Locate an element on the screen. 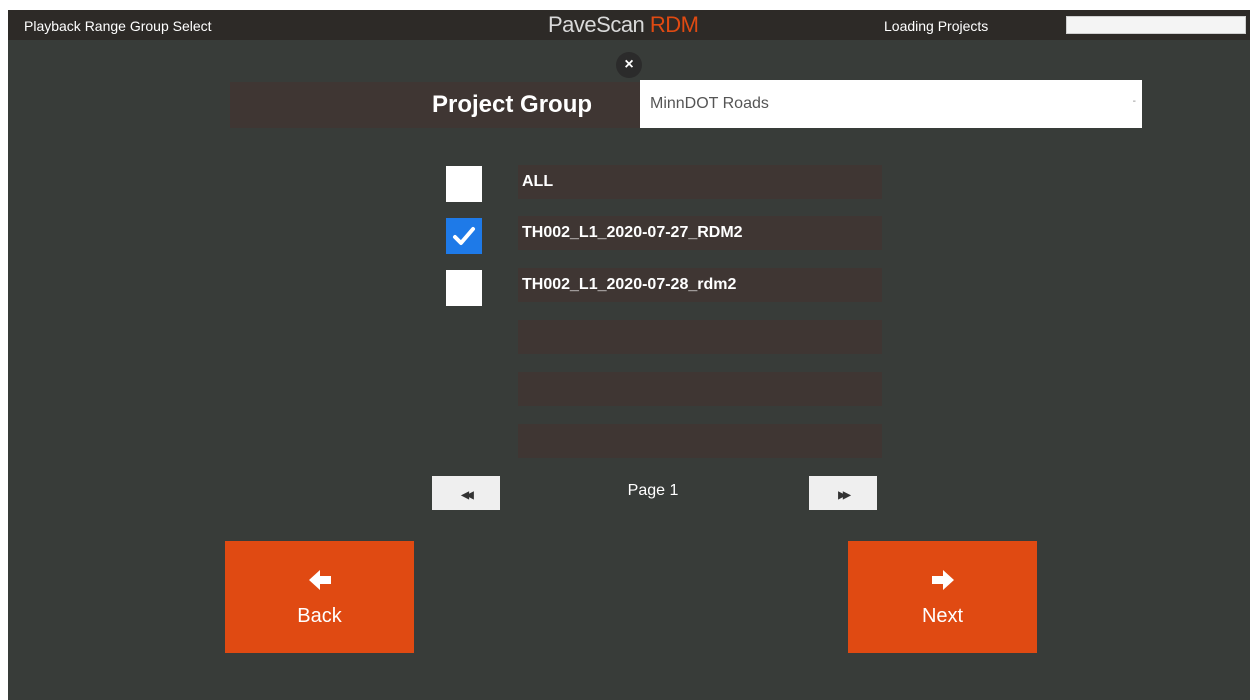 This screenshot has width=1250, height=700. checkbox-all is located at coordinates (464, 184).